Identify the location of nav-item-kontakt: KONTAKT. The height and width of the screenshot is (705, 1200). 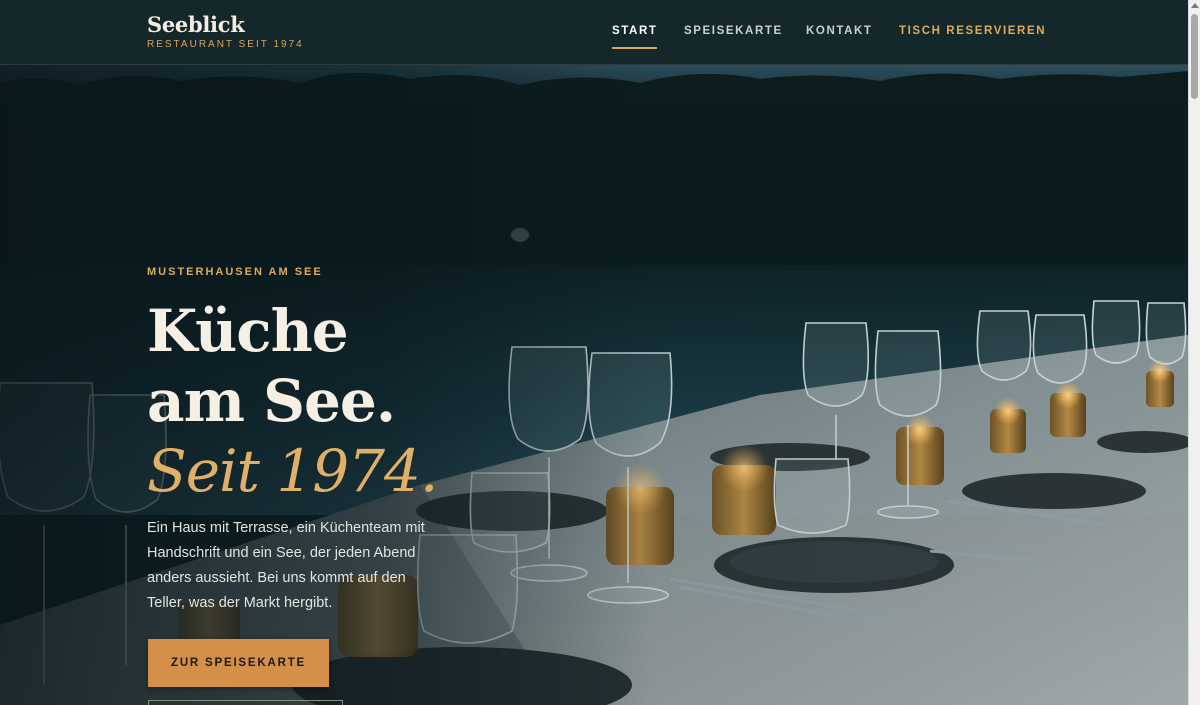
(839, 31).